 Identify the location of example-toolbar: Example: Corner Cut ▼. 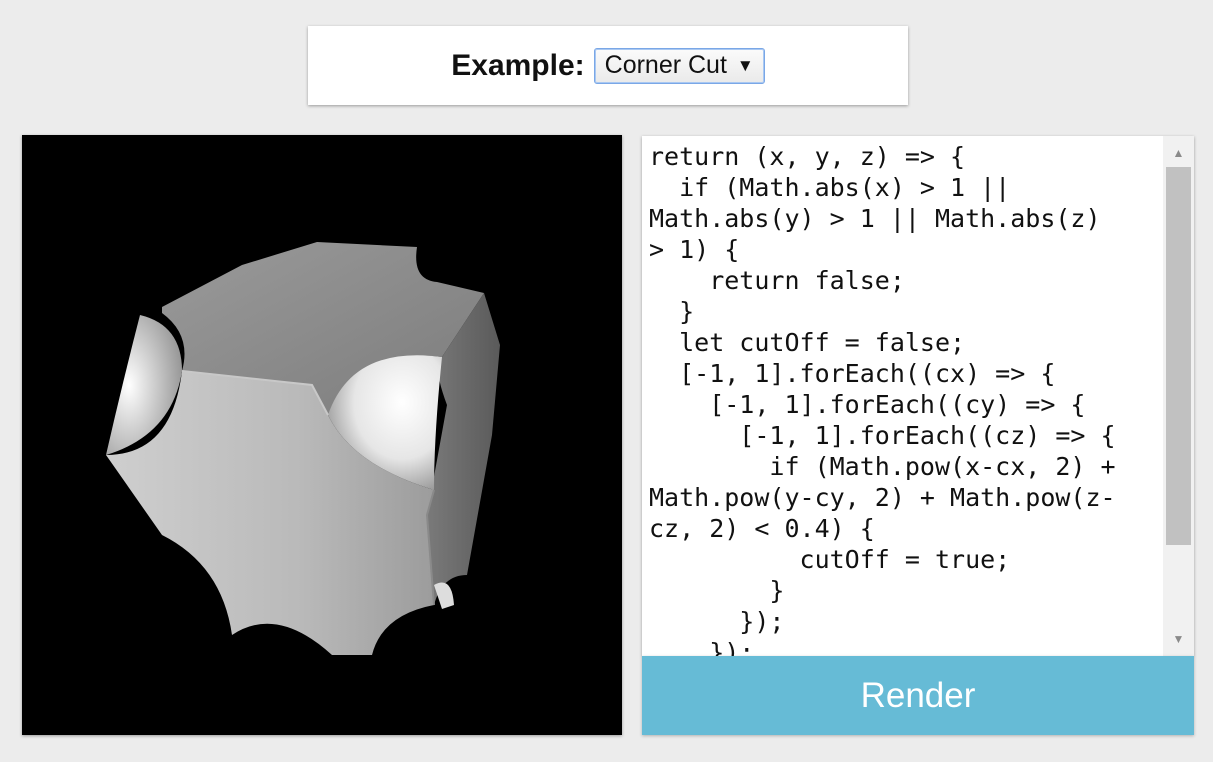
(608, 65).